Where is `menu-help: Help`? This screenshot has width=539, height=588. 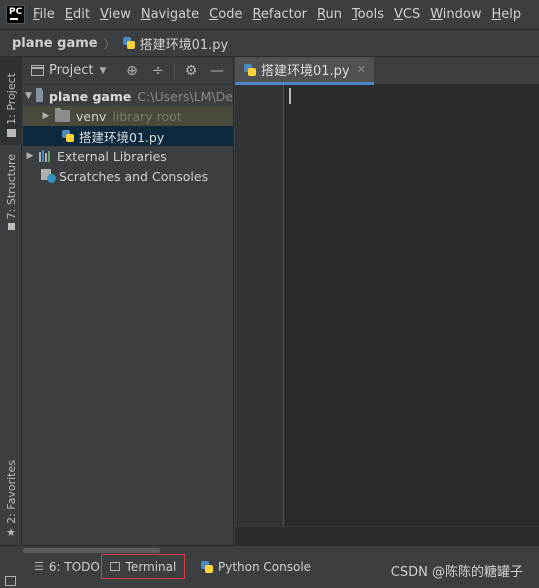 menu-help: Help is located at coordinates (507, 14).